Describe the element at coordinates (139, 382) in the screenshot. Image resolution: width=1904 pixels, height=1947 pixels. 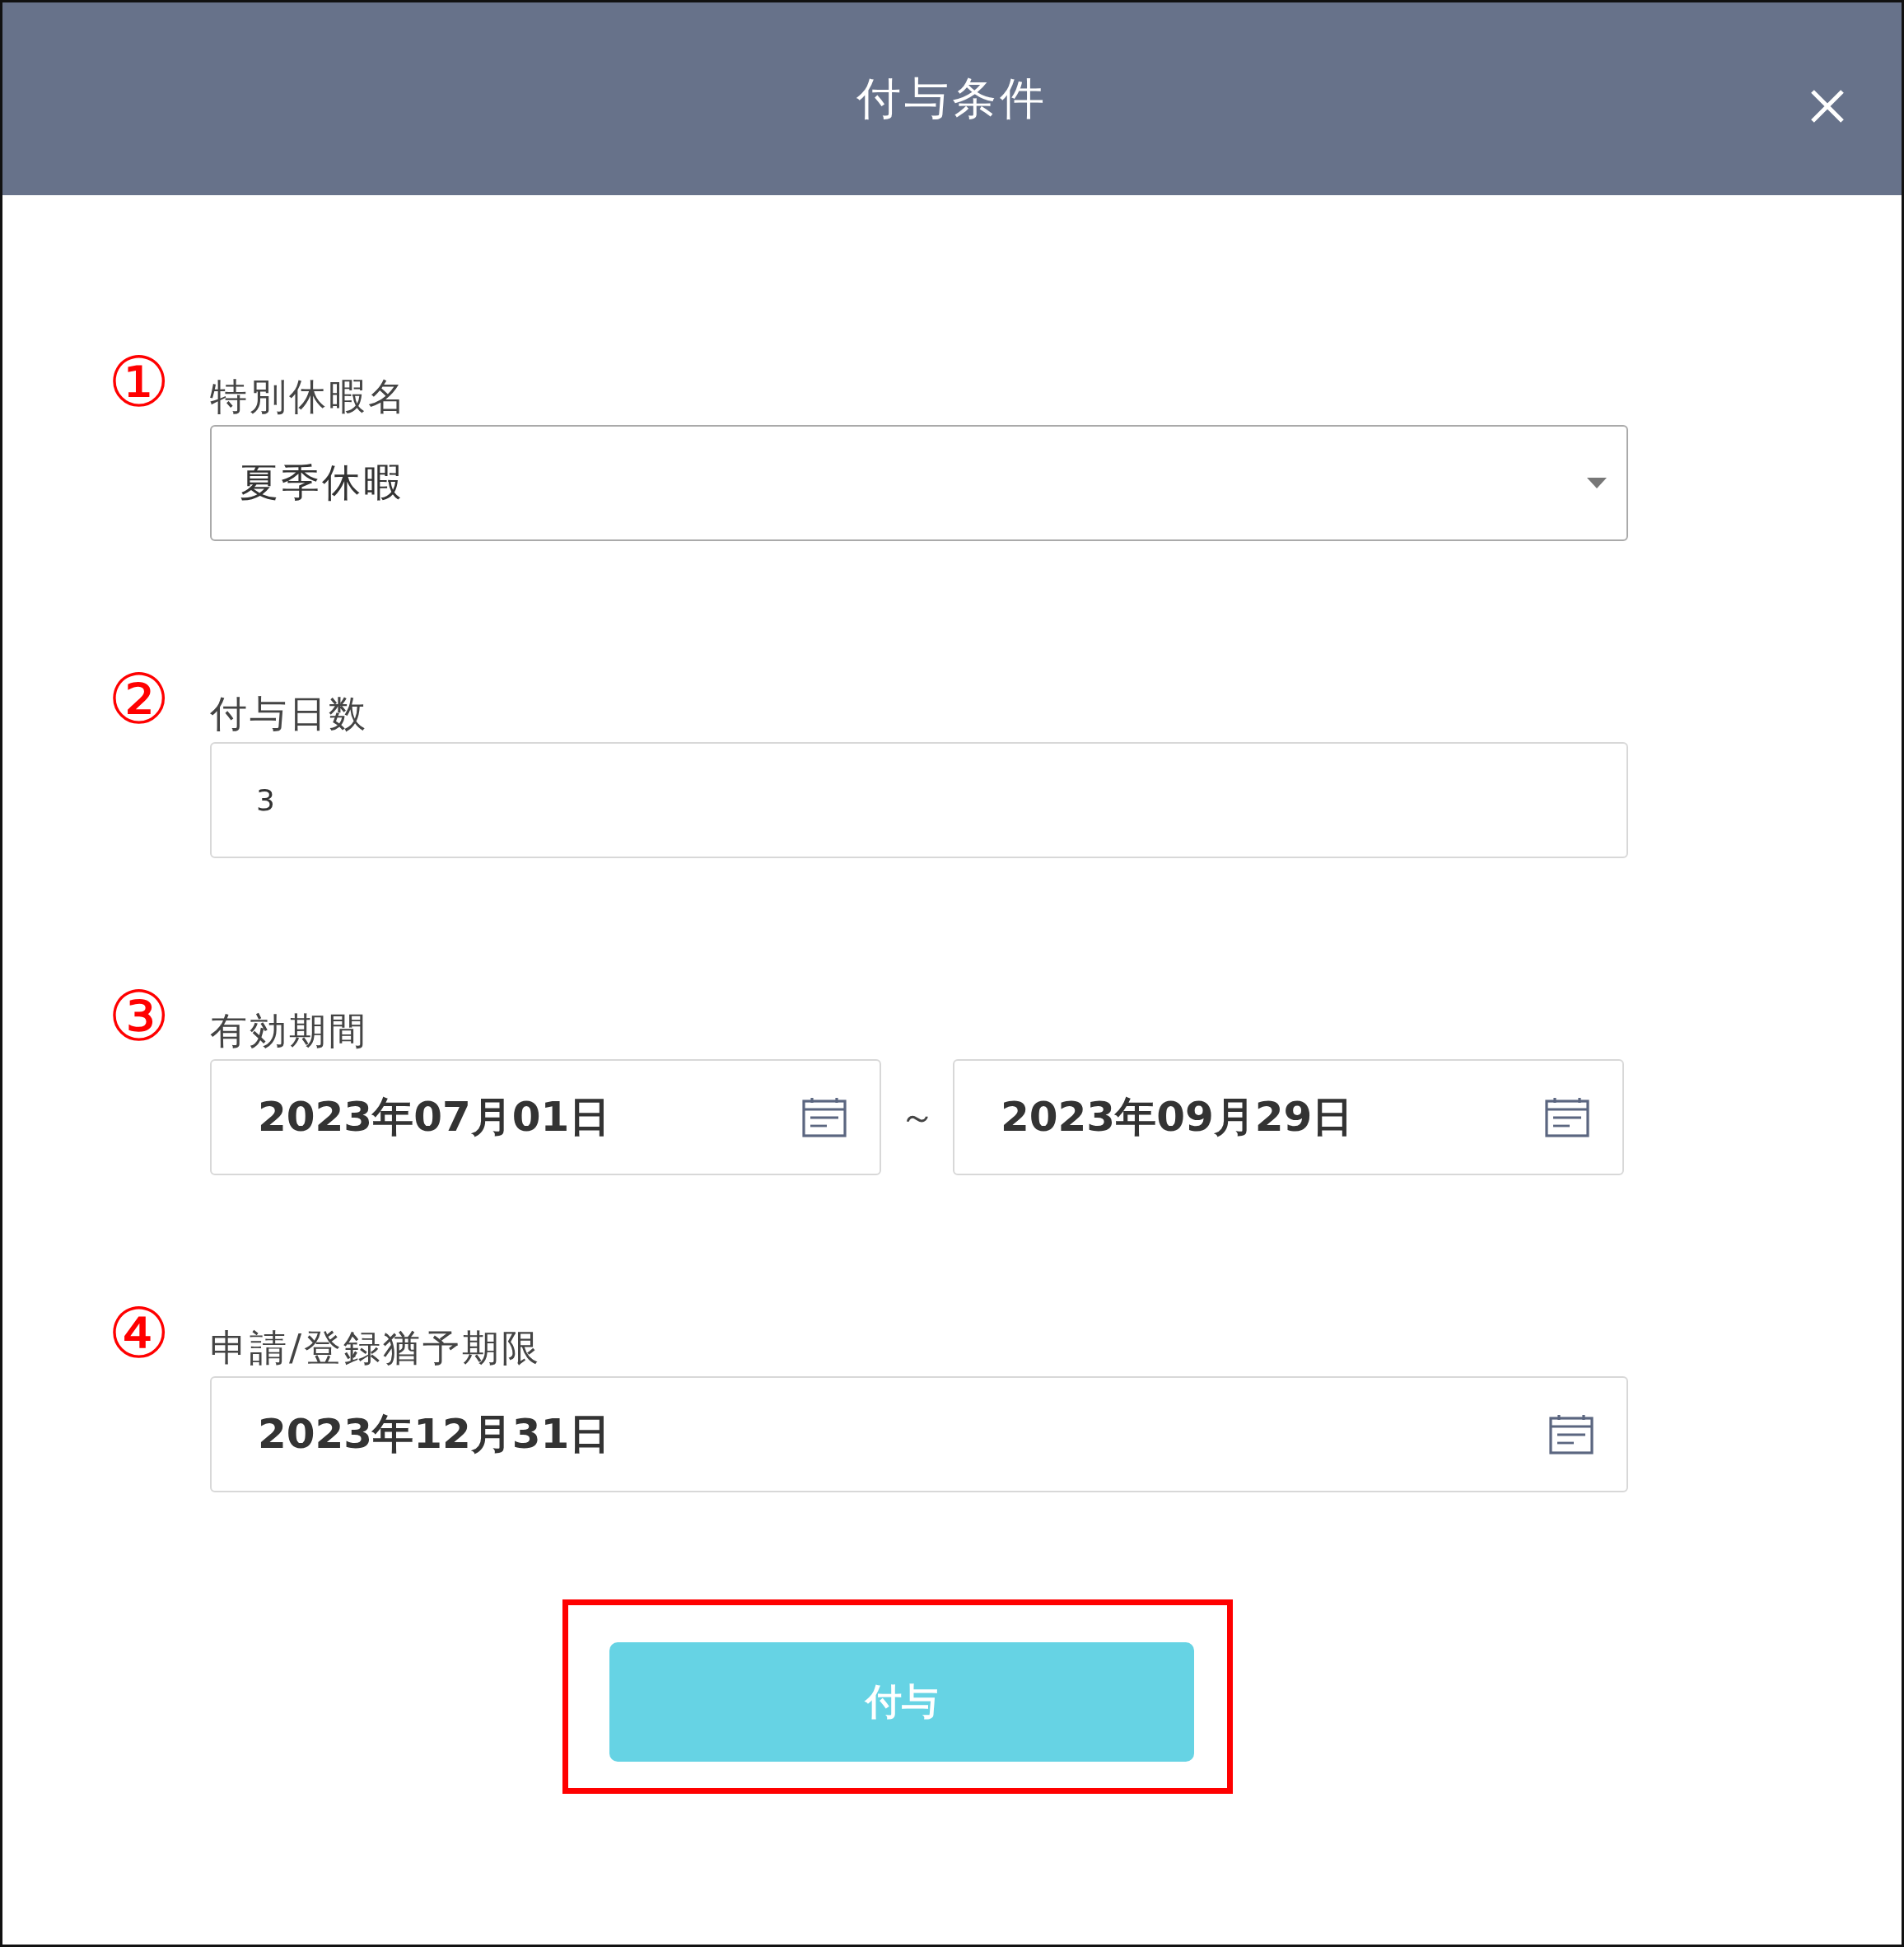
I see `step-number: ①` at that location.